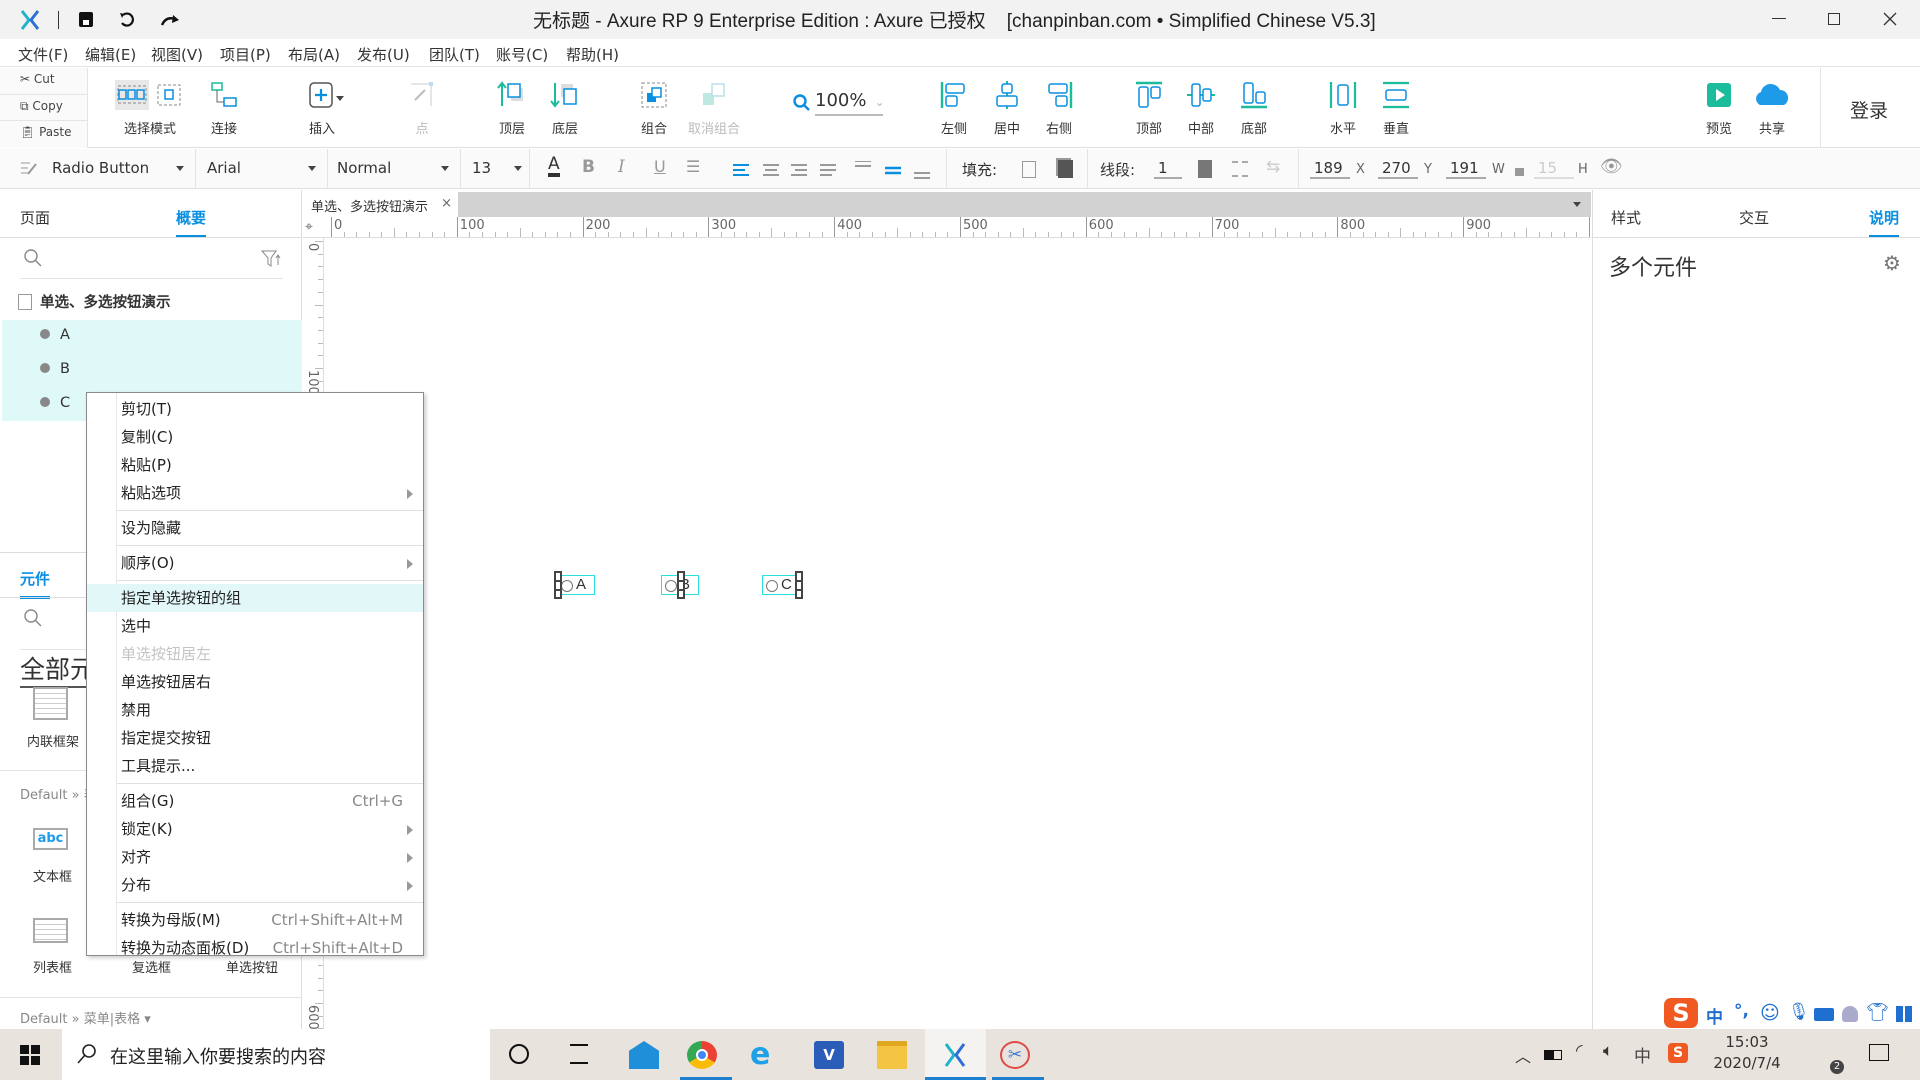 Image resolution: width=1920 pixels, height=1080 pixels. Describe the element at coordinates (380, 204) in the screenshot. I see `document-tab: 单选、多选按钮演示 ×` at that location.